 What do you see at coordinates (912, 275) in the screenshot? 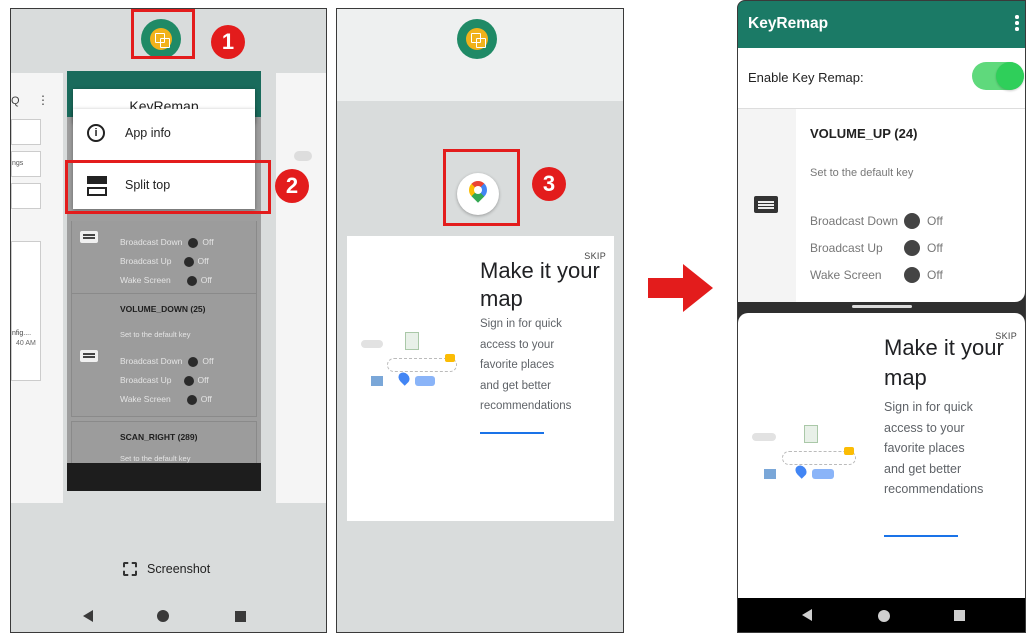
I see `wake-screen-toggle` at bounding box center [912, 275].